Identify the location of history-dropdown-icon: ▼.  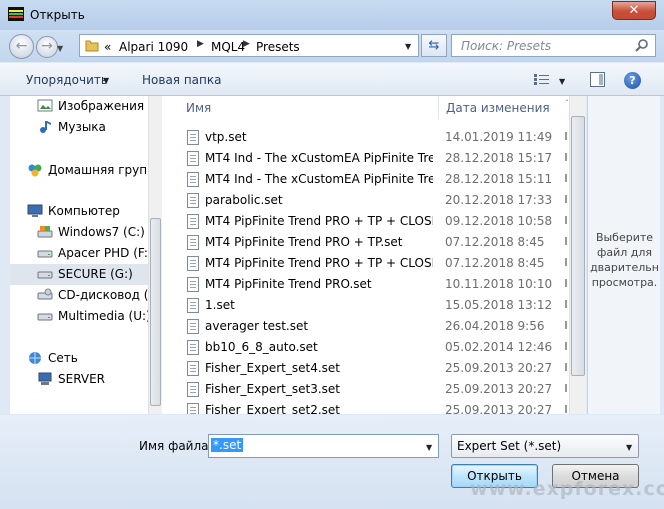
(60, 48).